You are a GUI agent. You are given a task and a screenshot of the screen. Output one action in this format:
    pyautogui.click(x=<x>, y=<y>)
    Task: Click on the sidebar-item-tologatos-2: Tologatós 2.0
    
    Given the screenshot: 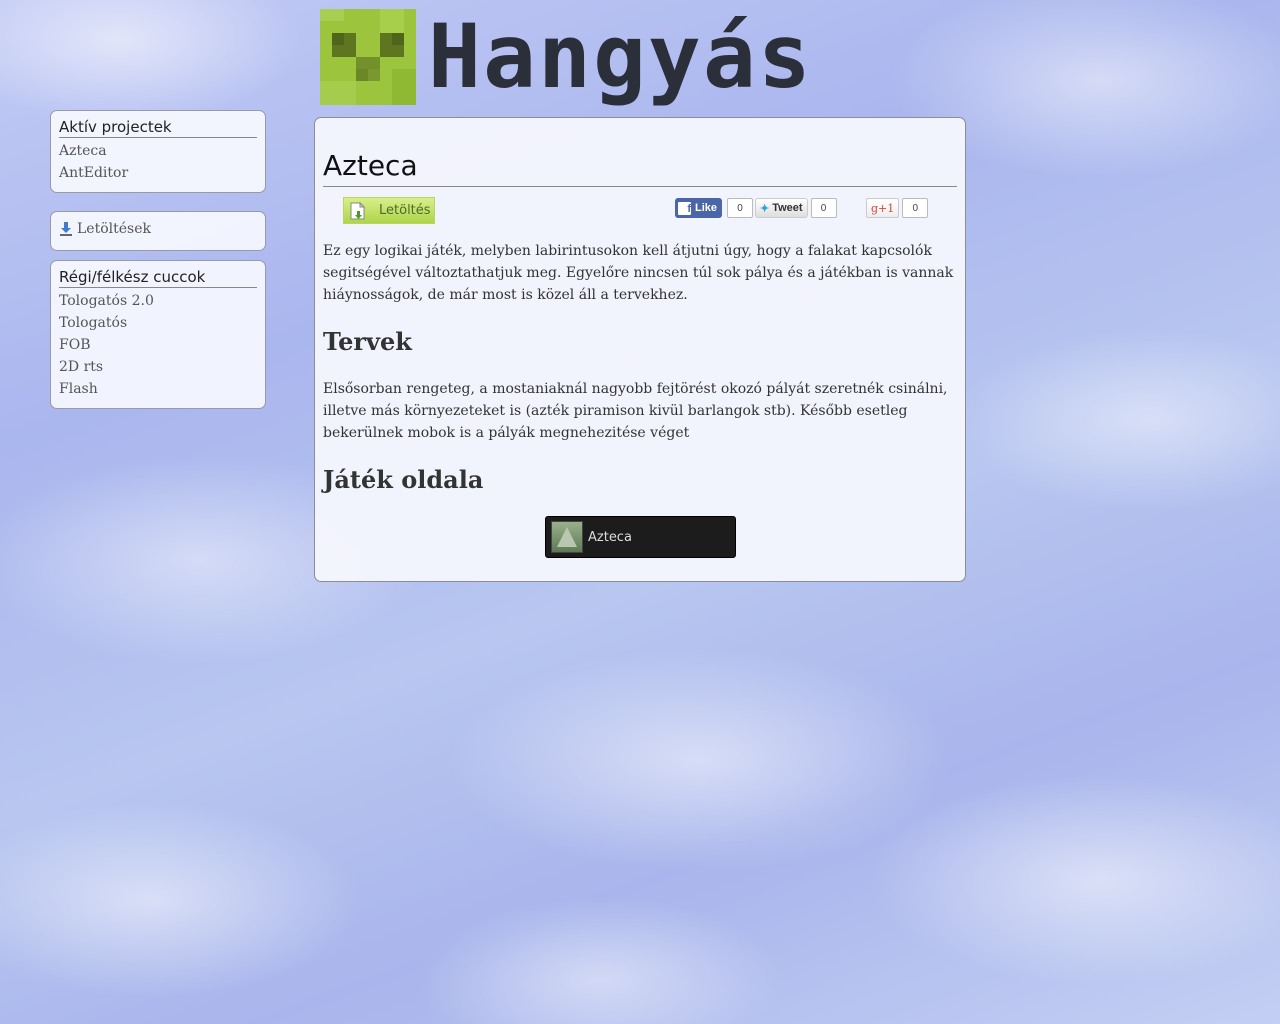 What is the action you would take?
    pyautogui.click(x=158, y=301)
    